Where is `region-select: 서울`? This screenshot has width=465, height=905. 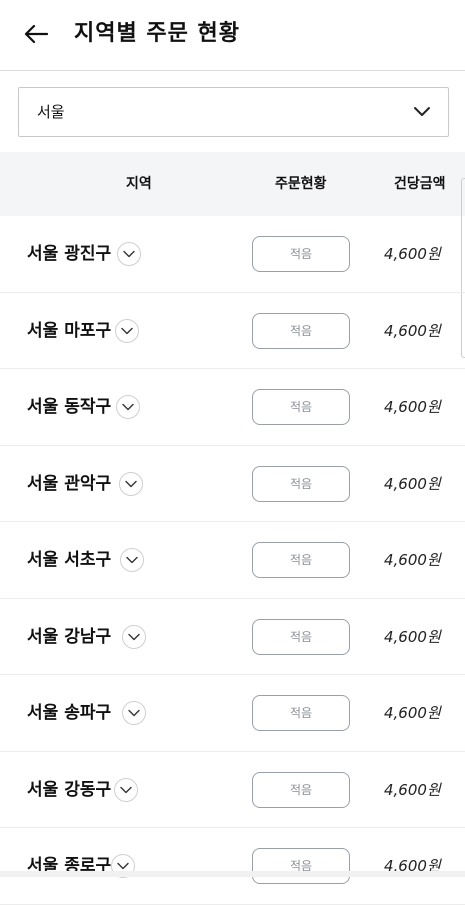 region-select: 서울 is located at coordinates (233, 112).